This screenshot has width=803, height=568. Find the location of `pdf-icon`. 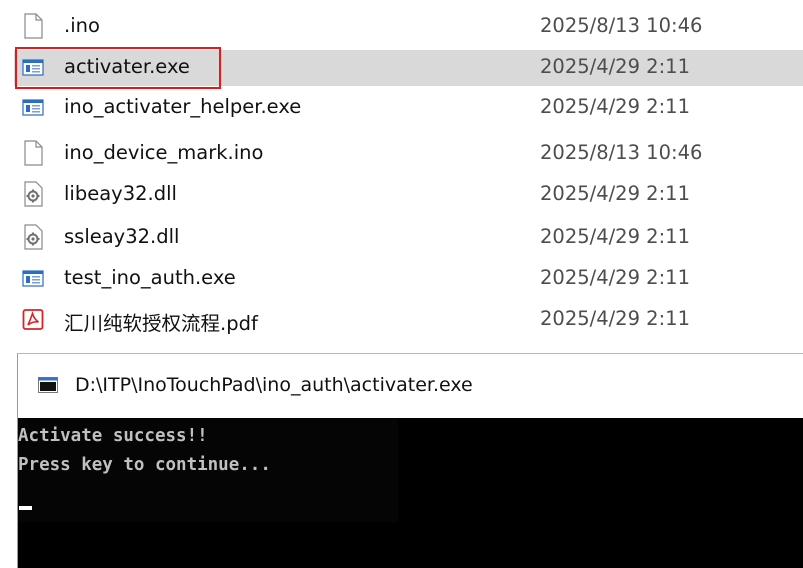

pdf-icon is located at coordinates (33, 319).